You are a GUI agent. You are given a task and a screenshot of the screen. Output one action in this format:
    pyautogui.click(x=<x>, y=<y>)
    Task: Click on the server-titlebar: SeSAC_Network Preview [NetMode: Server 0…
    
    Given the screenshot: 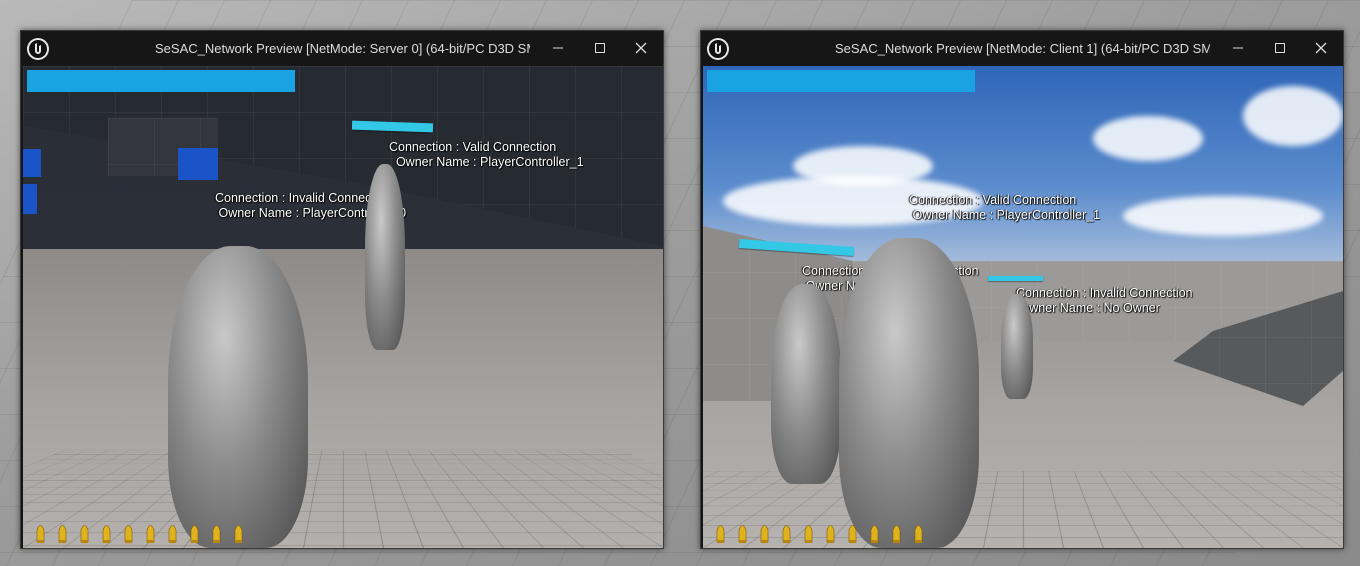 What is the action you would take?
    pyautogui.click(x=342, y=48)
    